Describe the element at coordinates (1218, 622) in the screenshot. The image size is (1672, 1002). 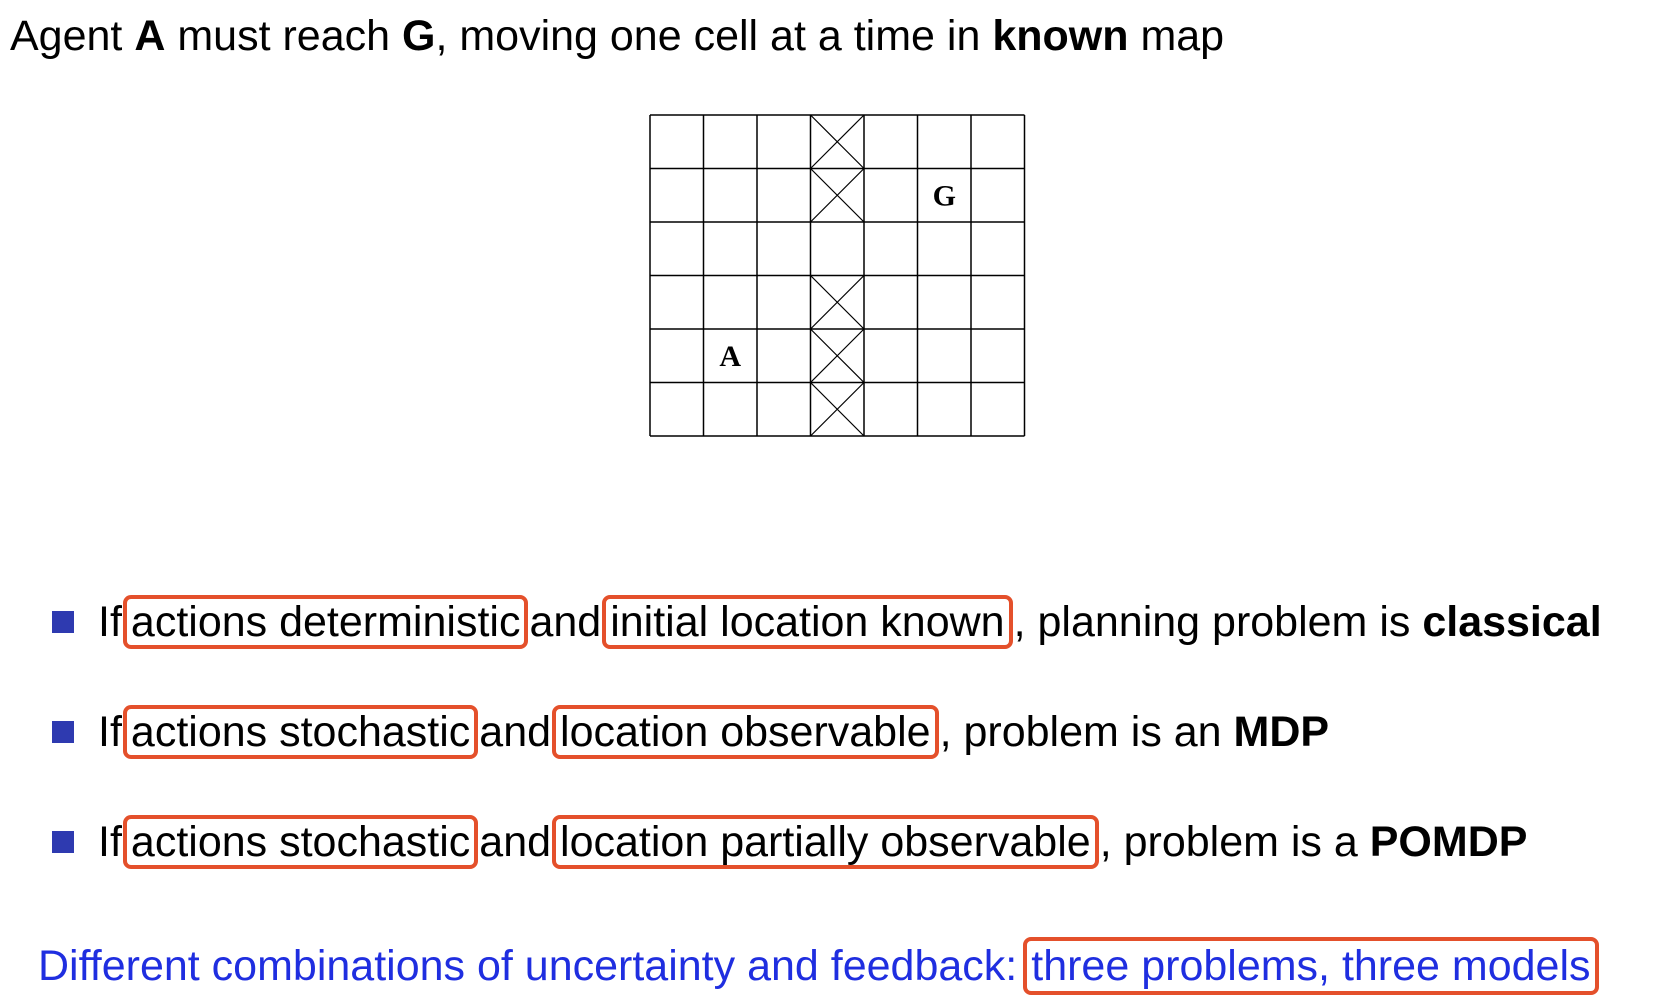
I see `bullet-rest: , planning problem is` at that location.